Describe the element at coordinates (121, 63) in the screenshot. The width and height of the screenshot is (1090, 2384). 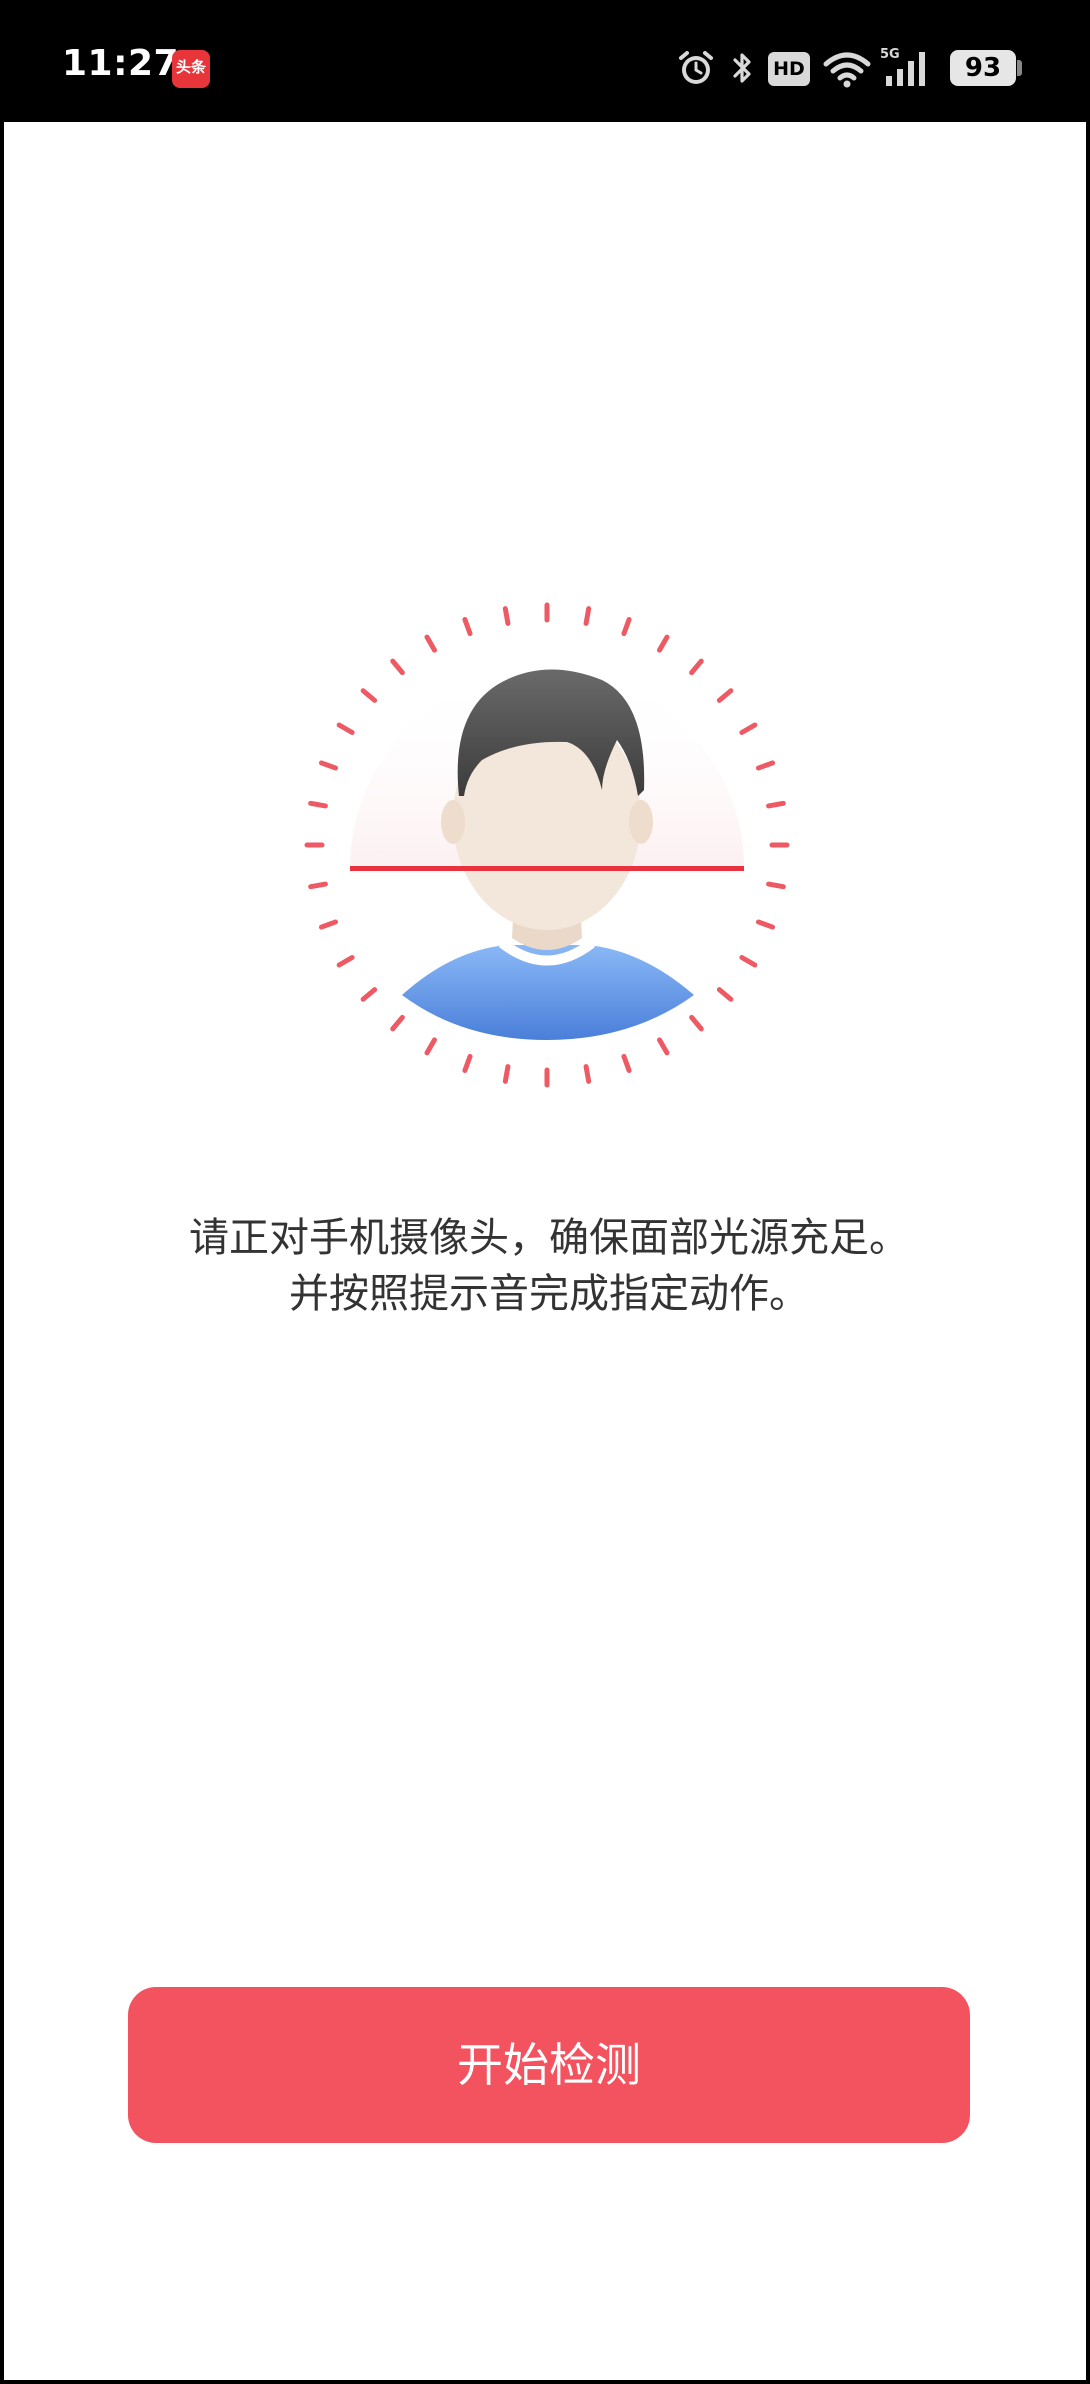
I see `status-time: 11:27` at that location.